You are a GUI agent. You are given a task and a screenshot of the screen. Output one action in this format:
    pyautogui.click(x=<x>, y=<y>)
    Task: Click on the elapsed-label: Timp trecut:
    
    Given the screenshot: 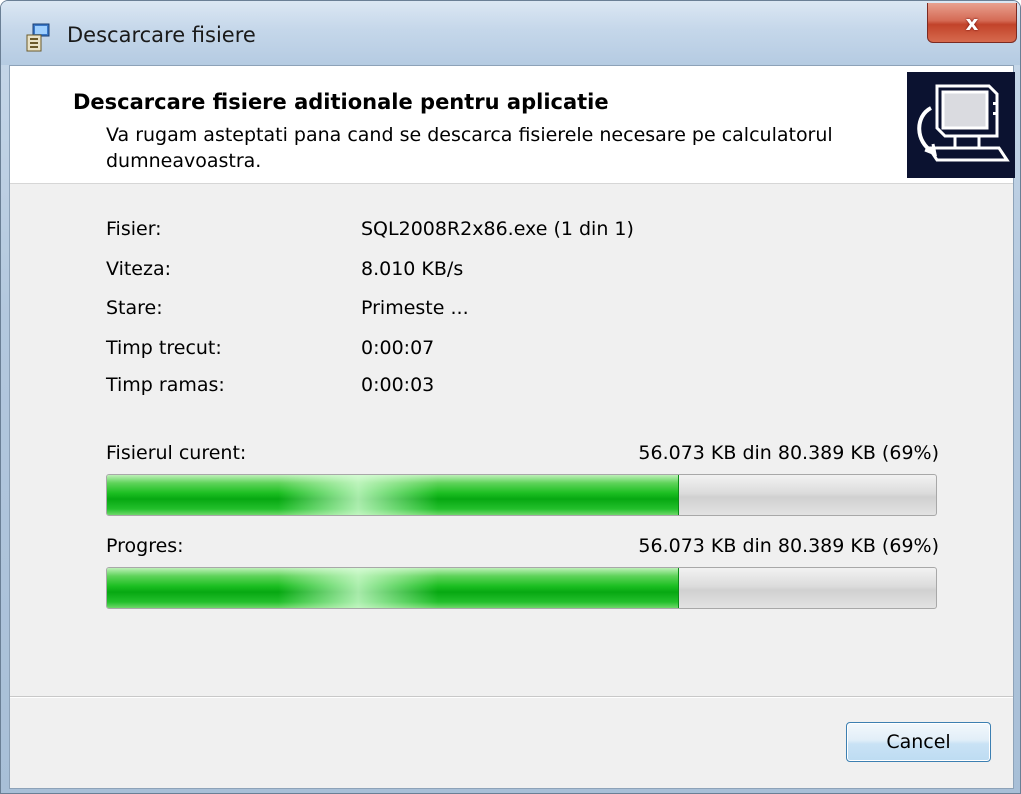 What is the action you would take?
    pyautogui.click(x=164, y=348)
    